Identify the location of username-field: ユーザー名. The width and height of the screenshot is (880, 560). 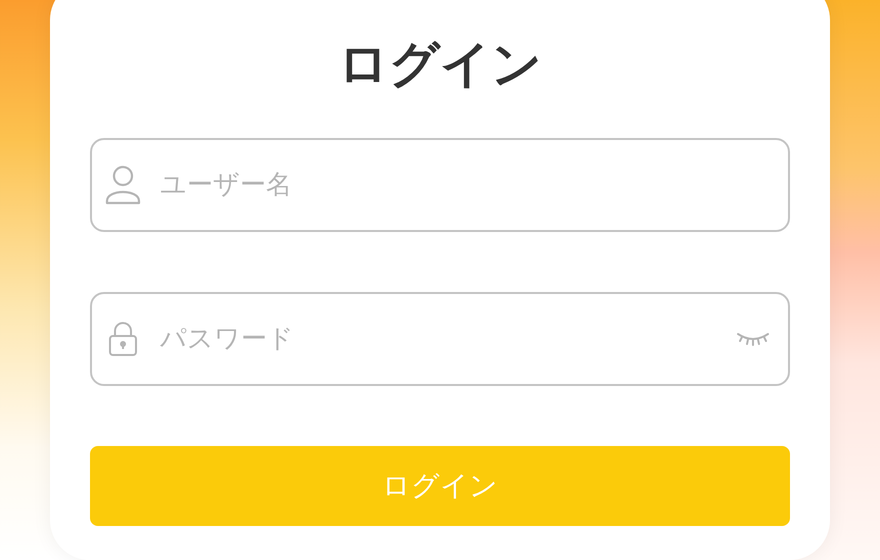
(440, 185).